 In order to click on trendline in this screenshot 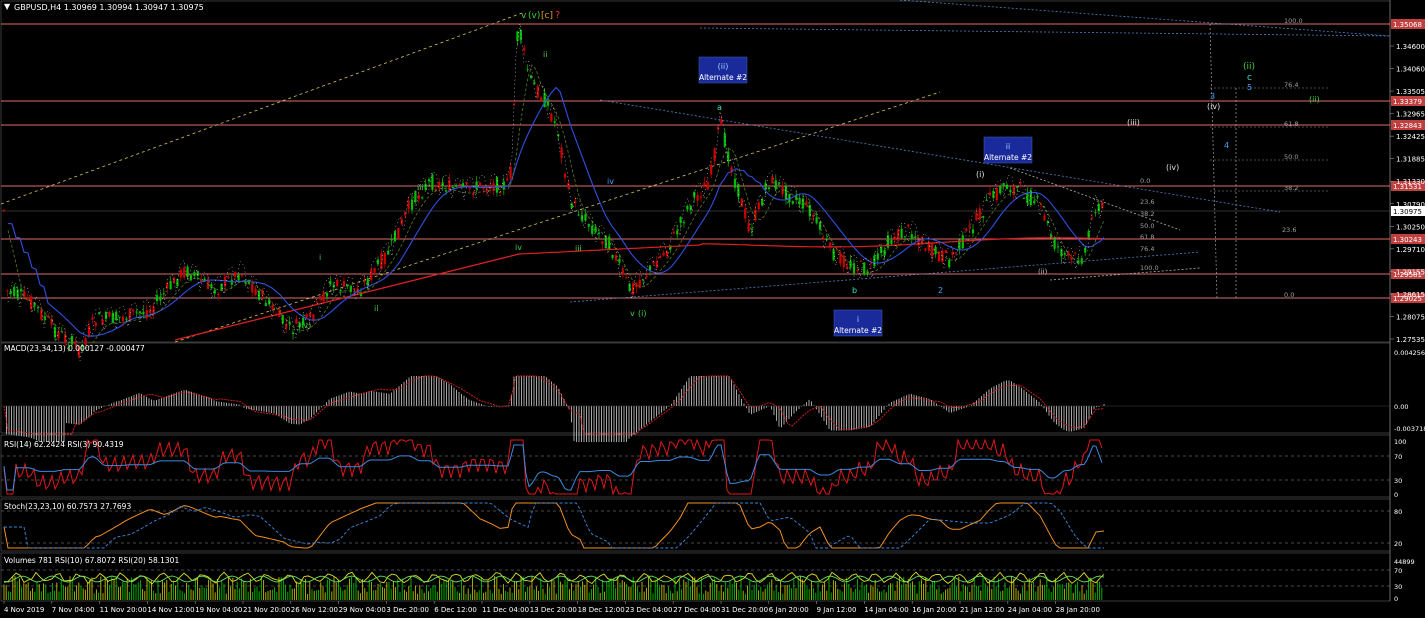, I will do `click(1045, 32)`.